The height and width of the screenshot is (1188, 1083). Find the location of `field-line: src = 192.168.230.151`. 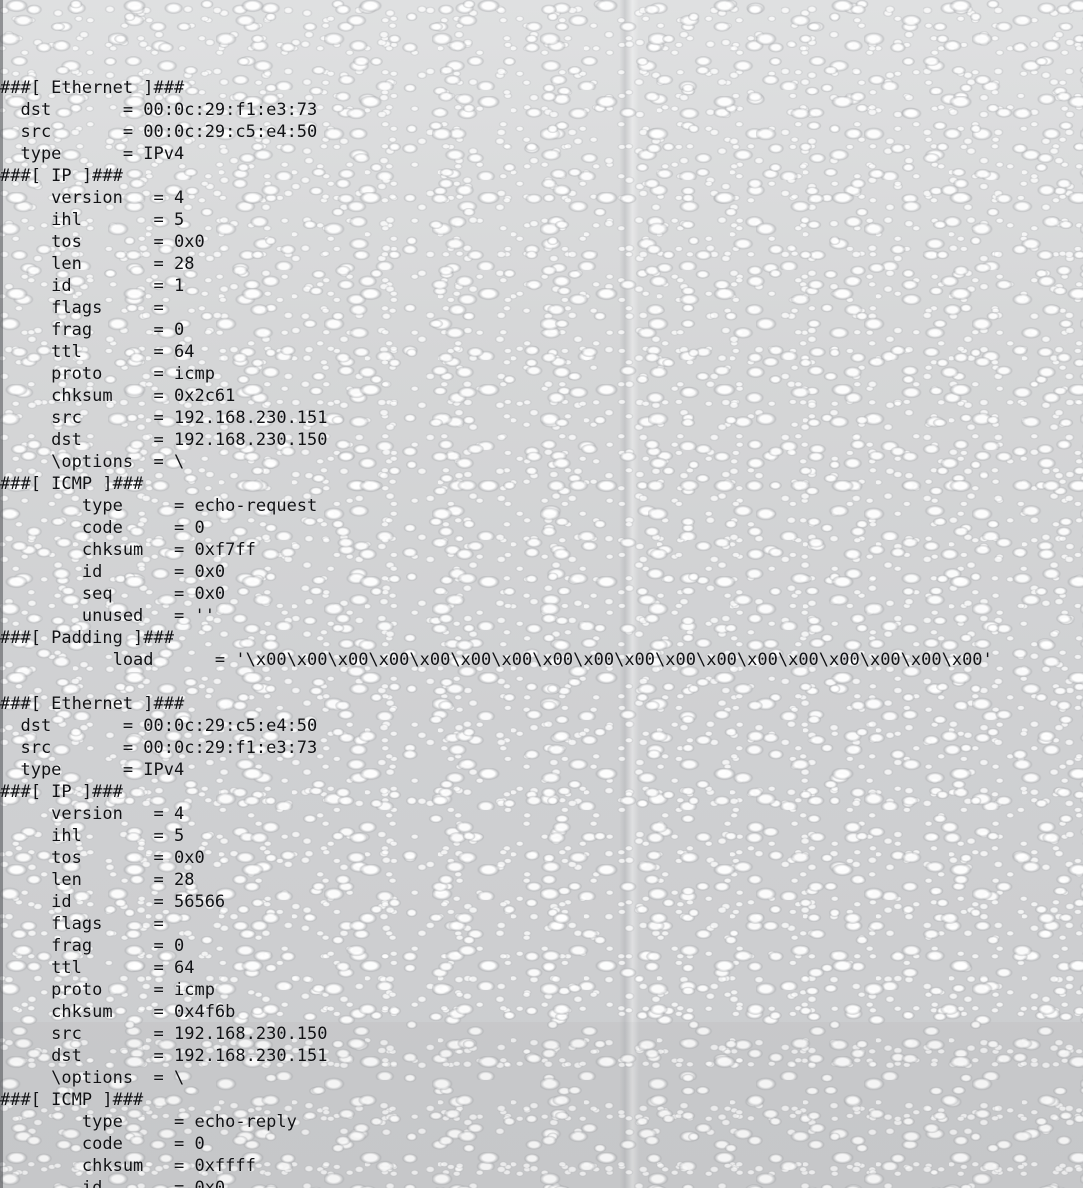

field-line: src = 192.168.230.151 is located at coordinates (164, 418).